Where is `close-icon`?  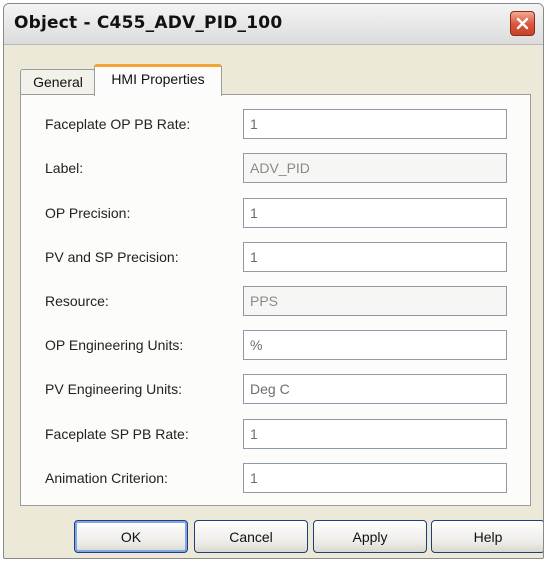 close-icon is located at coordinates (522, 23).